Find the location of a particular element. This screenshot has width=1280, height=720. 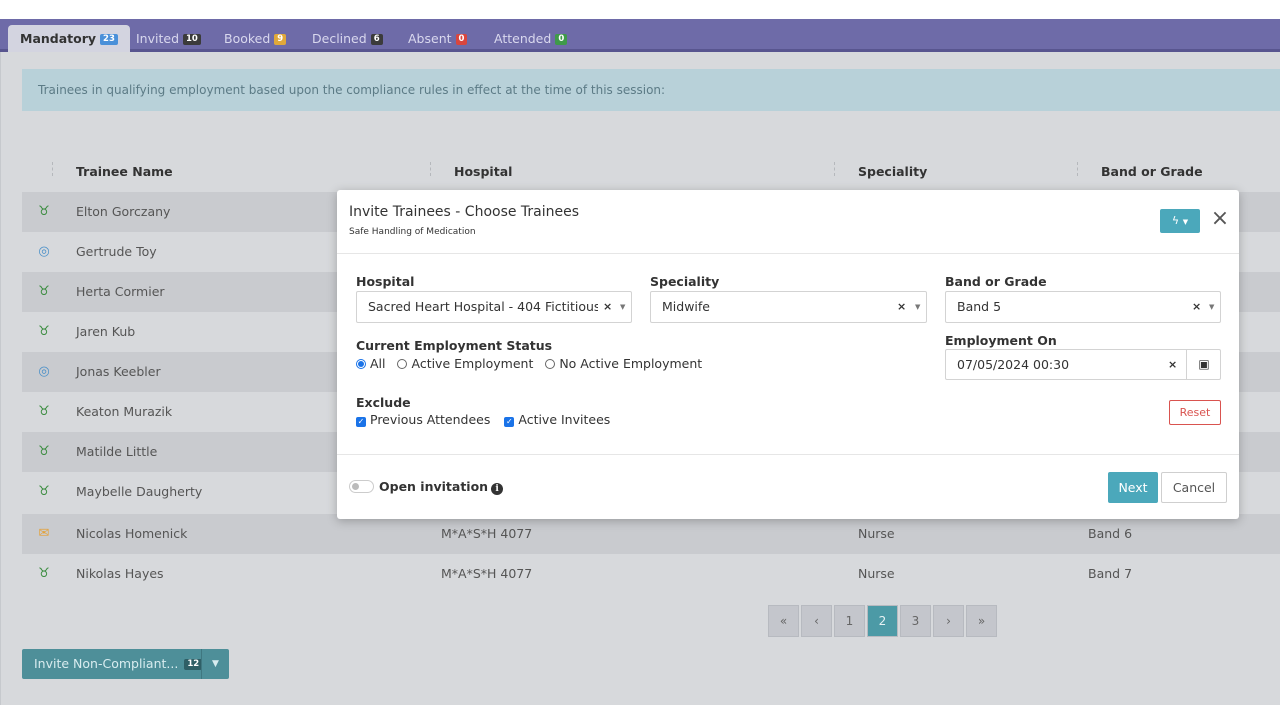

col-speciality: Speciality is located at coordinates (892, 173).